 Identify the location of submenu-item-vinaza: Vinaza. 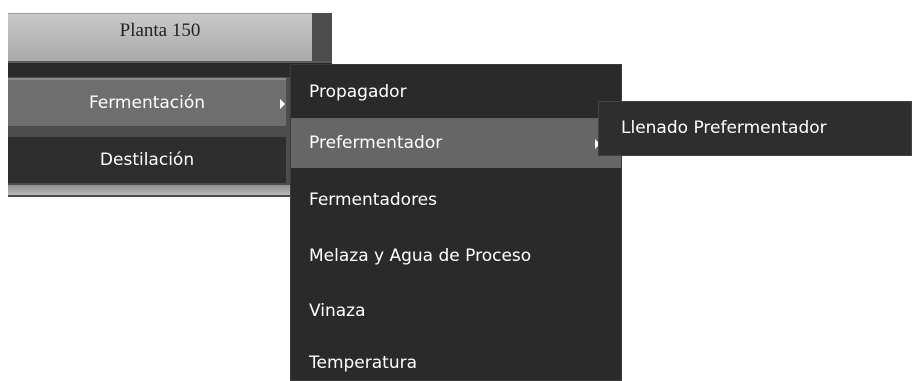
(456, 311).